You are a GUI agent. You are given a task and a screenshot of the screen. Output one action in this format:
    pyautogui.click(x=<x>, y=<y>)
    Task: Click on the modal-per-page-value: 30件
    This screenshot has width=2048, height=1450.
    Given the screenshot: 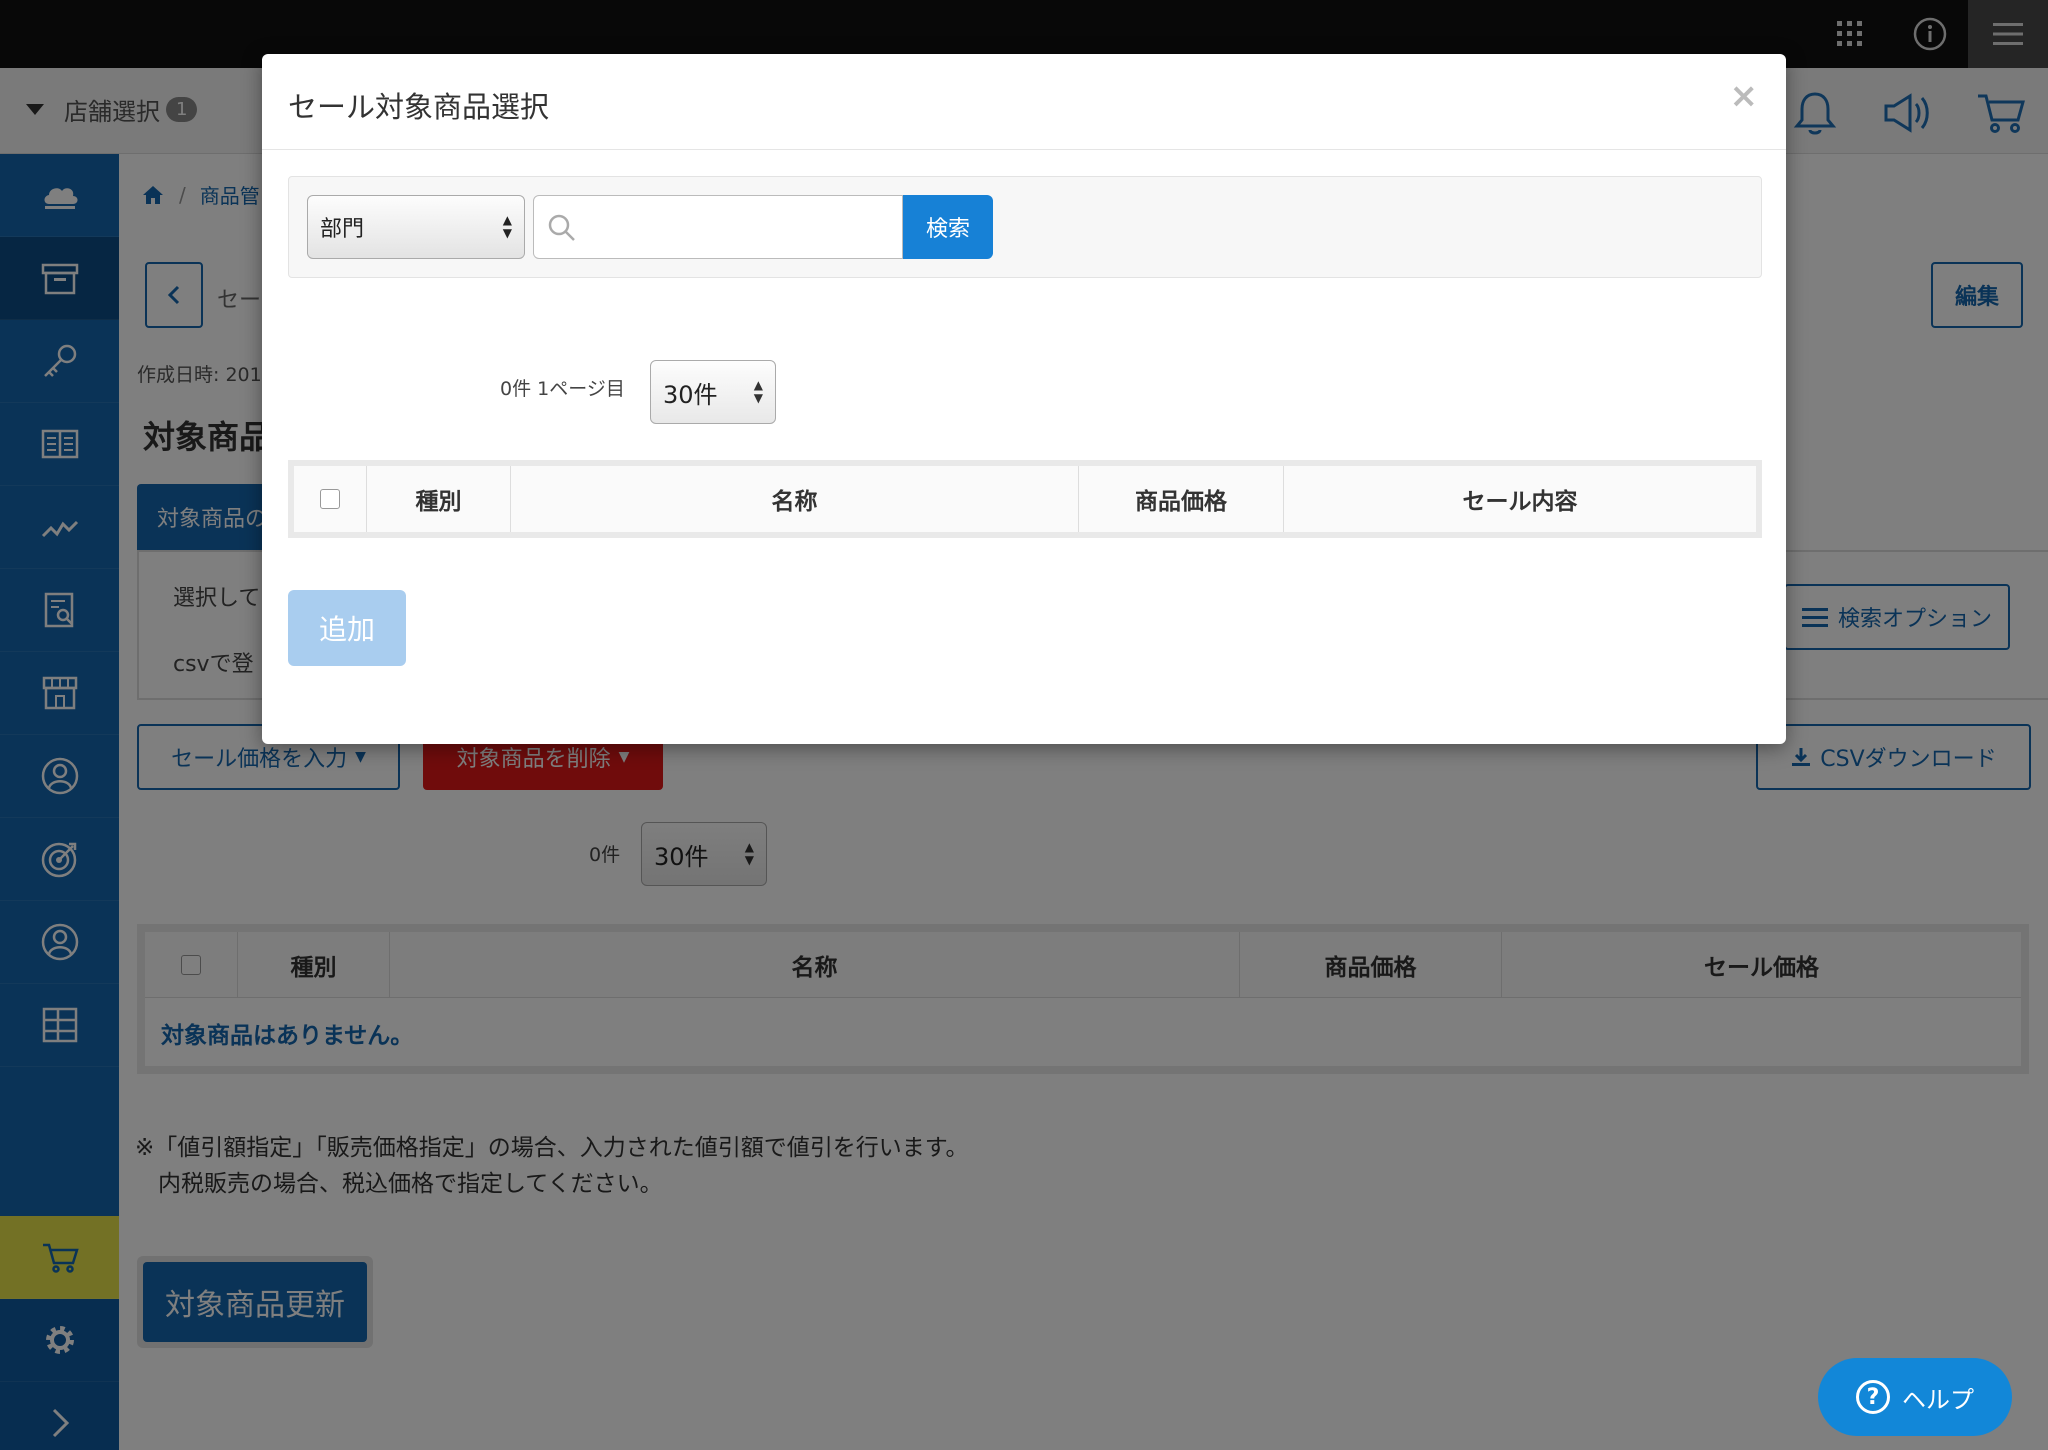 What is the action you would take?
    pyautogui.click(x=690, y=394)
    